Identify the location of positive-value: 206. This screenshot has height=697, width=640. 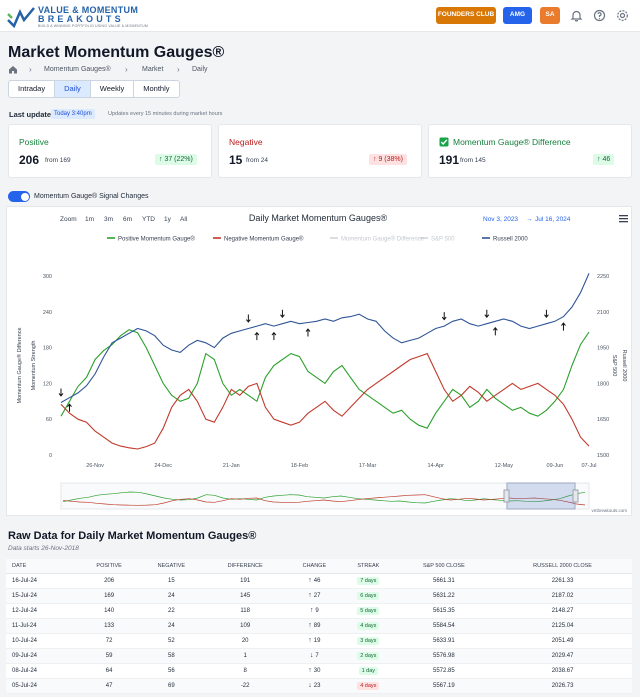
(29, 160).